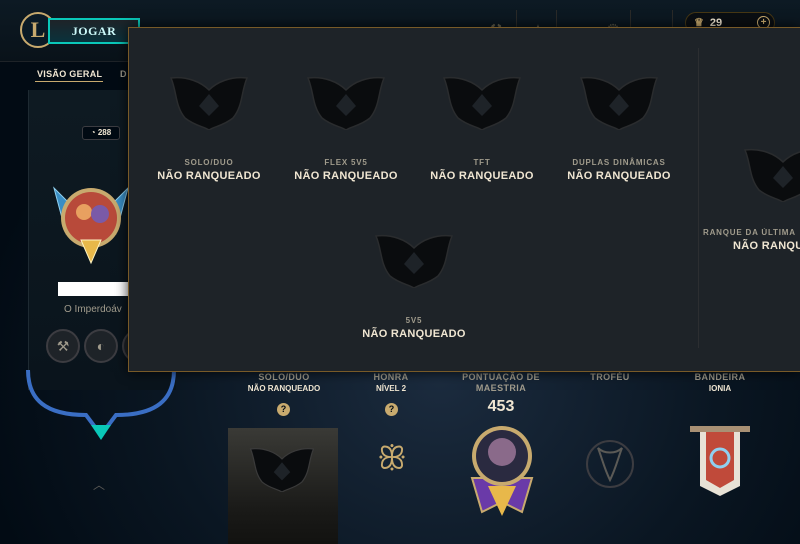 The image size is (800, 544). Describe the element at coordinates (346, 162) in the screenshot. I see `queue-name: FLEX 5V5` at that location.